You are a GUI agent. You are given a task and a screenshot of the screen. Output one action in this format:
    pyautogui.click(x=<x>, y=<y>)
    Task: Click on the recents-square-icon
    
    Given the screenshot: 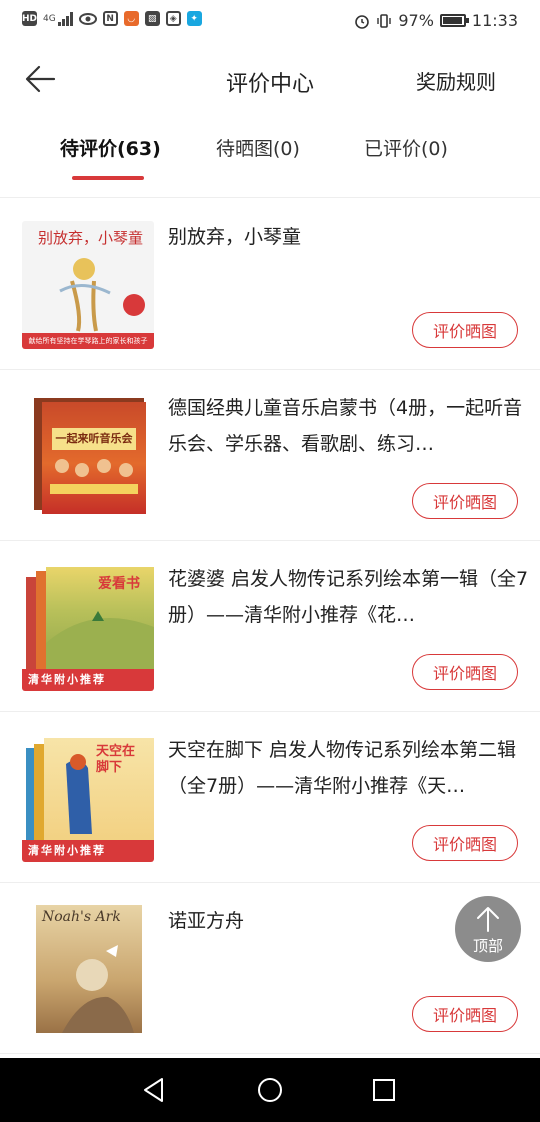 What is the action you would take?
    pyautogui.click(x=384, y=1090)
    